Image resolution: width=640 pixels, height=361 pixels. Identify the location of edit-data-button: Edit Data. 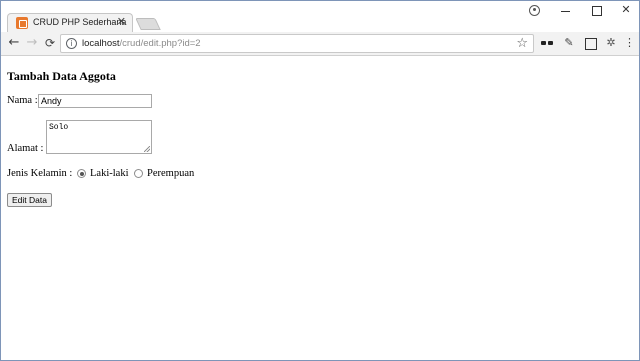
(29, 200).